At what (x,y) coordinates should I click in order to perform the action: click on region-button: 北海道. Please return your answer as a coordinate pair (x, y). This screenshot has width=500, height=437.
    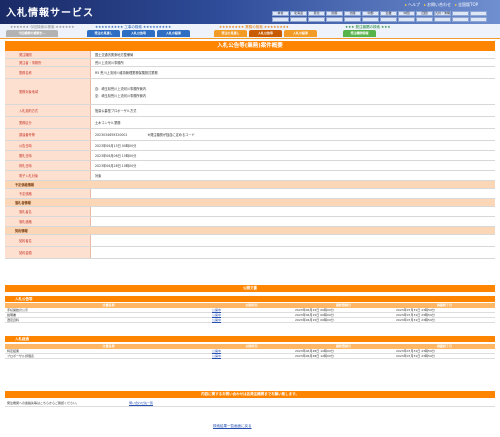
    Looking at the image, I should click on (298, 13).